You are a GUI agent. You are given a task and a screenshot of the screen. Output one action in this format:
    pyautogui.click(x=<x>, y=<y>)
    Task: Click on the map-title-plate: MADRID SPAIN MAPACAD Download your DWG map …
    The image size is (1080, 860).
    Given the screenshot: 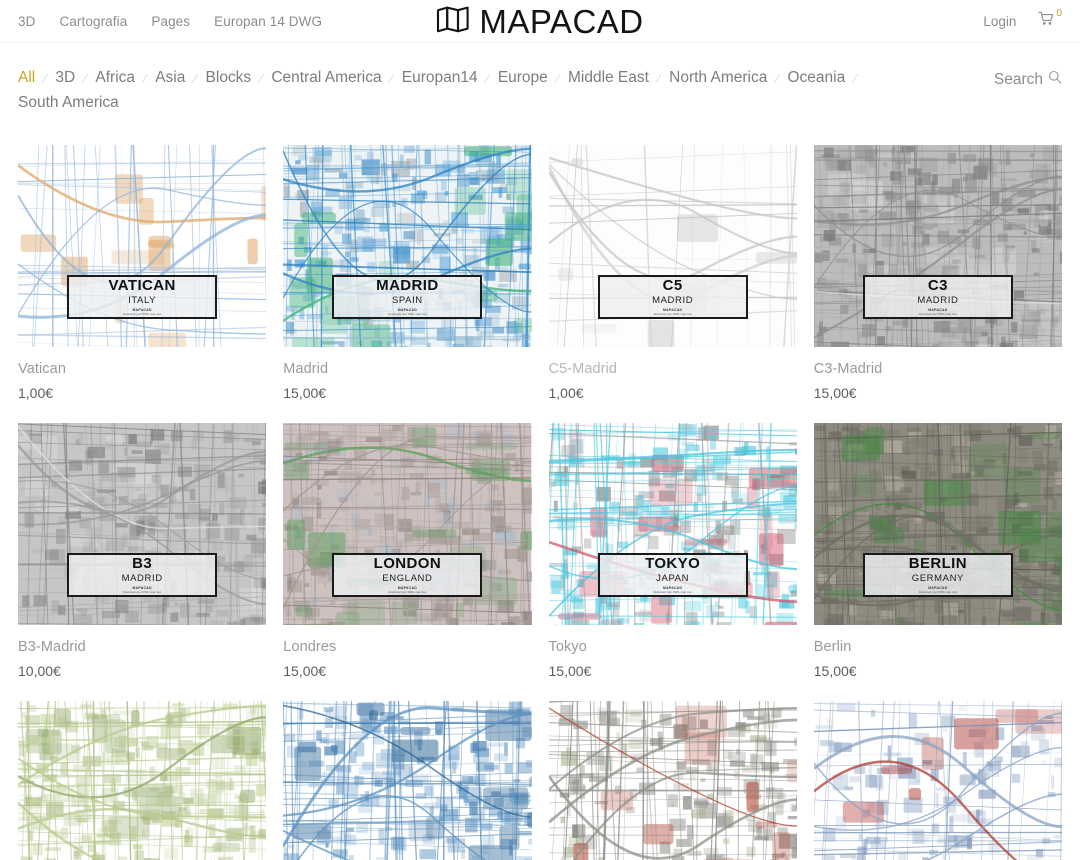 What is the action you would take?
    pyautogui.click(x=407, y=297)
    